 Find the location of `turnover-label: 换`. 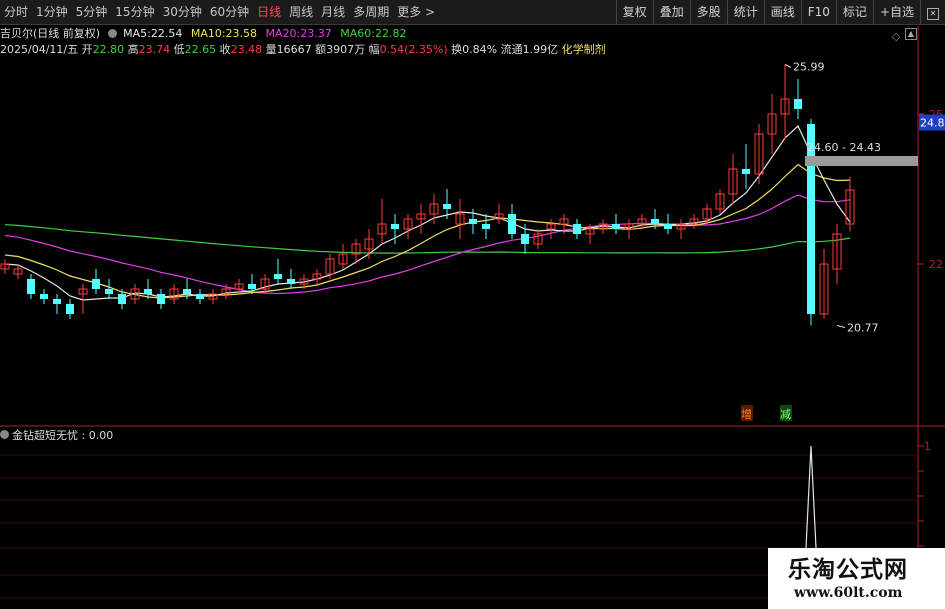

turnover-label: 换 is located at coordinates (457, 49).